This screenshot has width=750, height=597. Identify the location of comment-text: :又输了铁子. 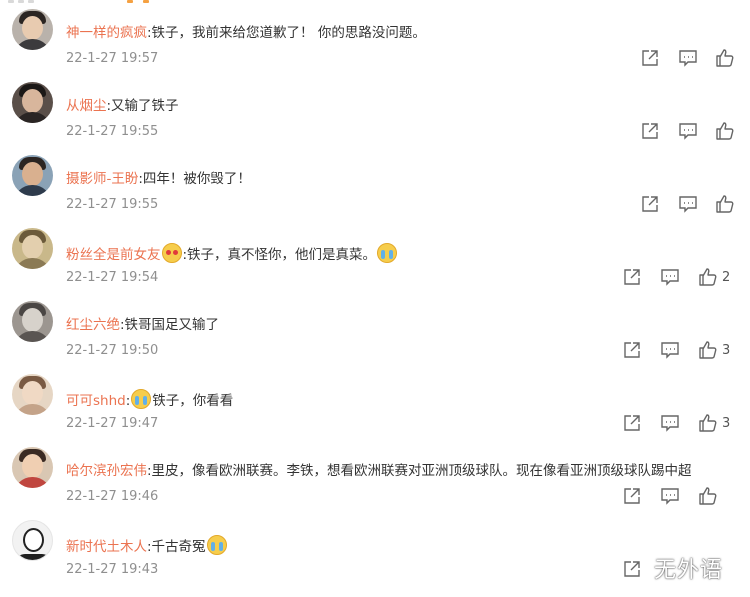
(142, 106).